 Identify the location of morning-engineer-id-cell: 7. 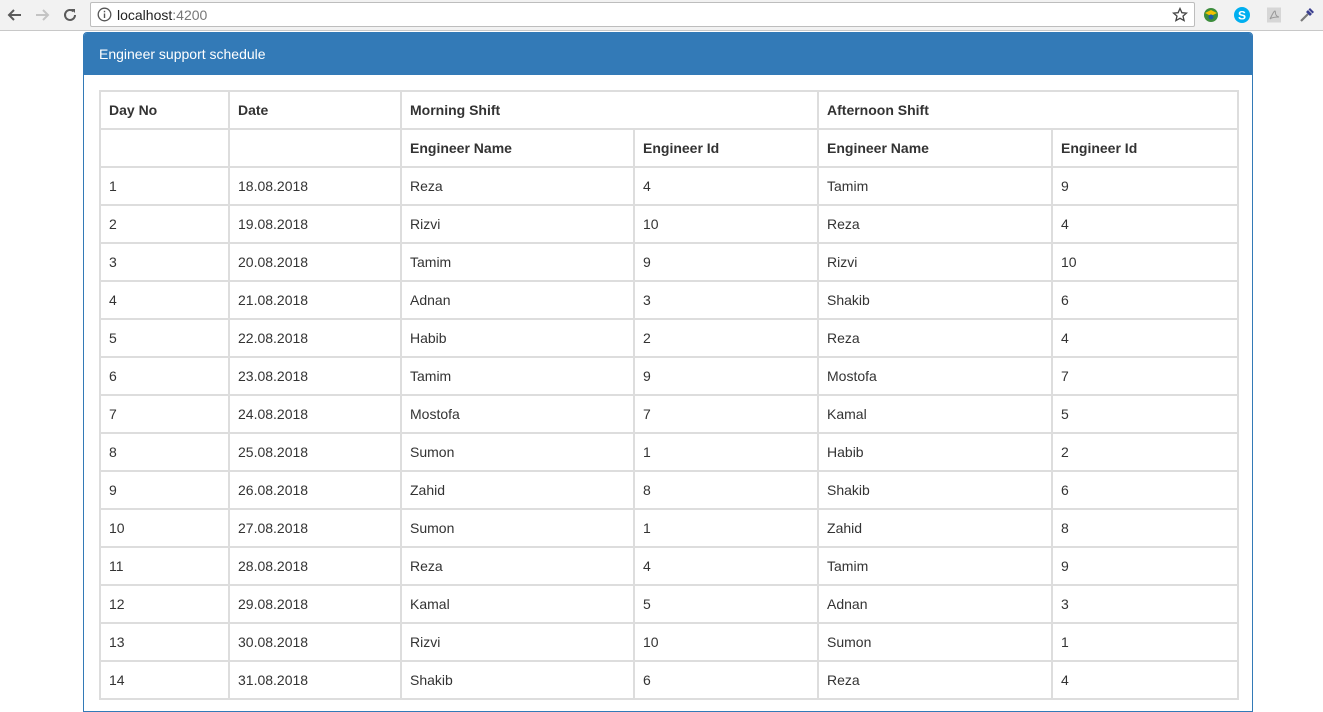
(726, 414).